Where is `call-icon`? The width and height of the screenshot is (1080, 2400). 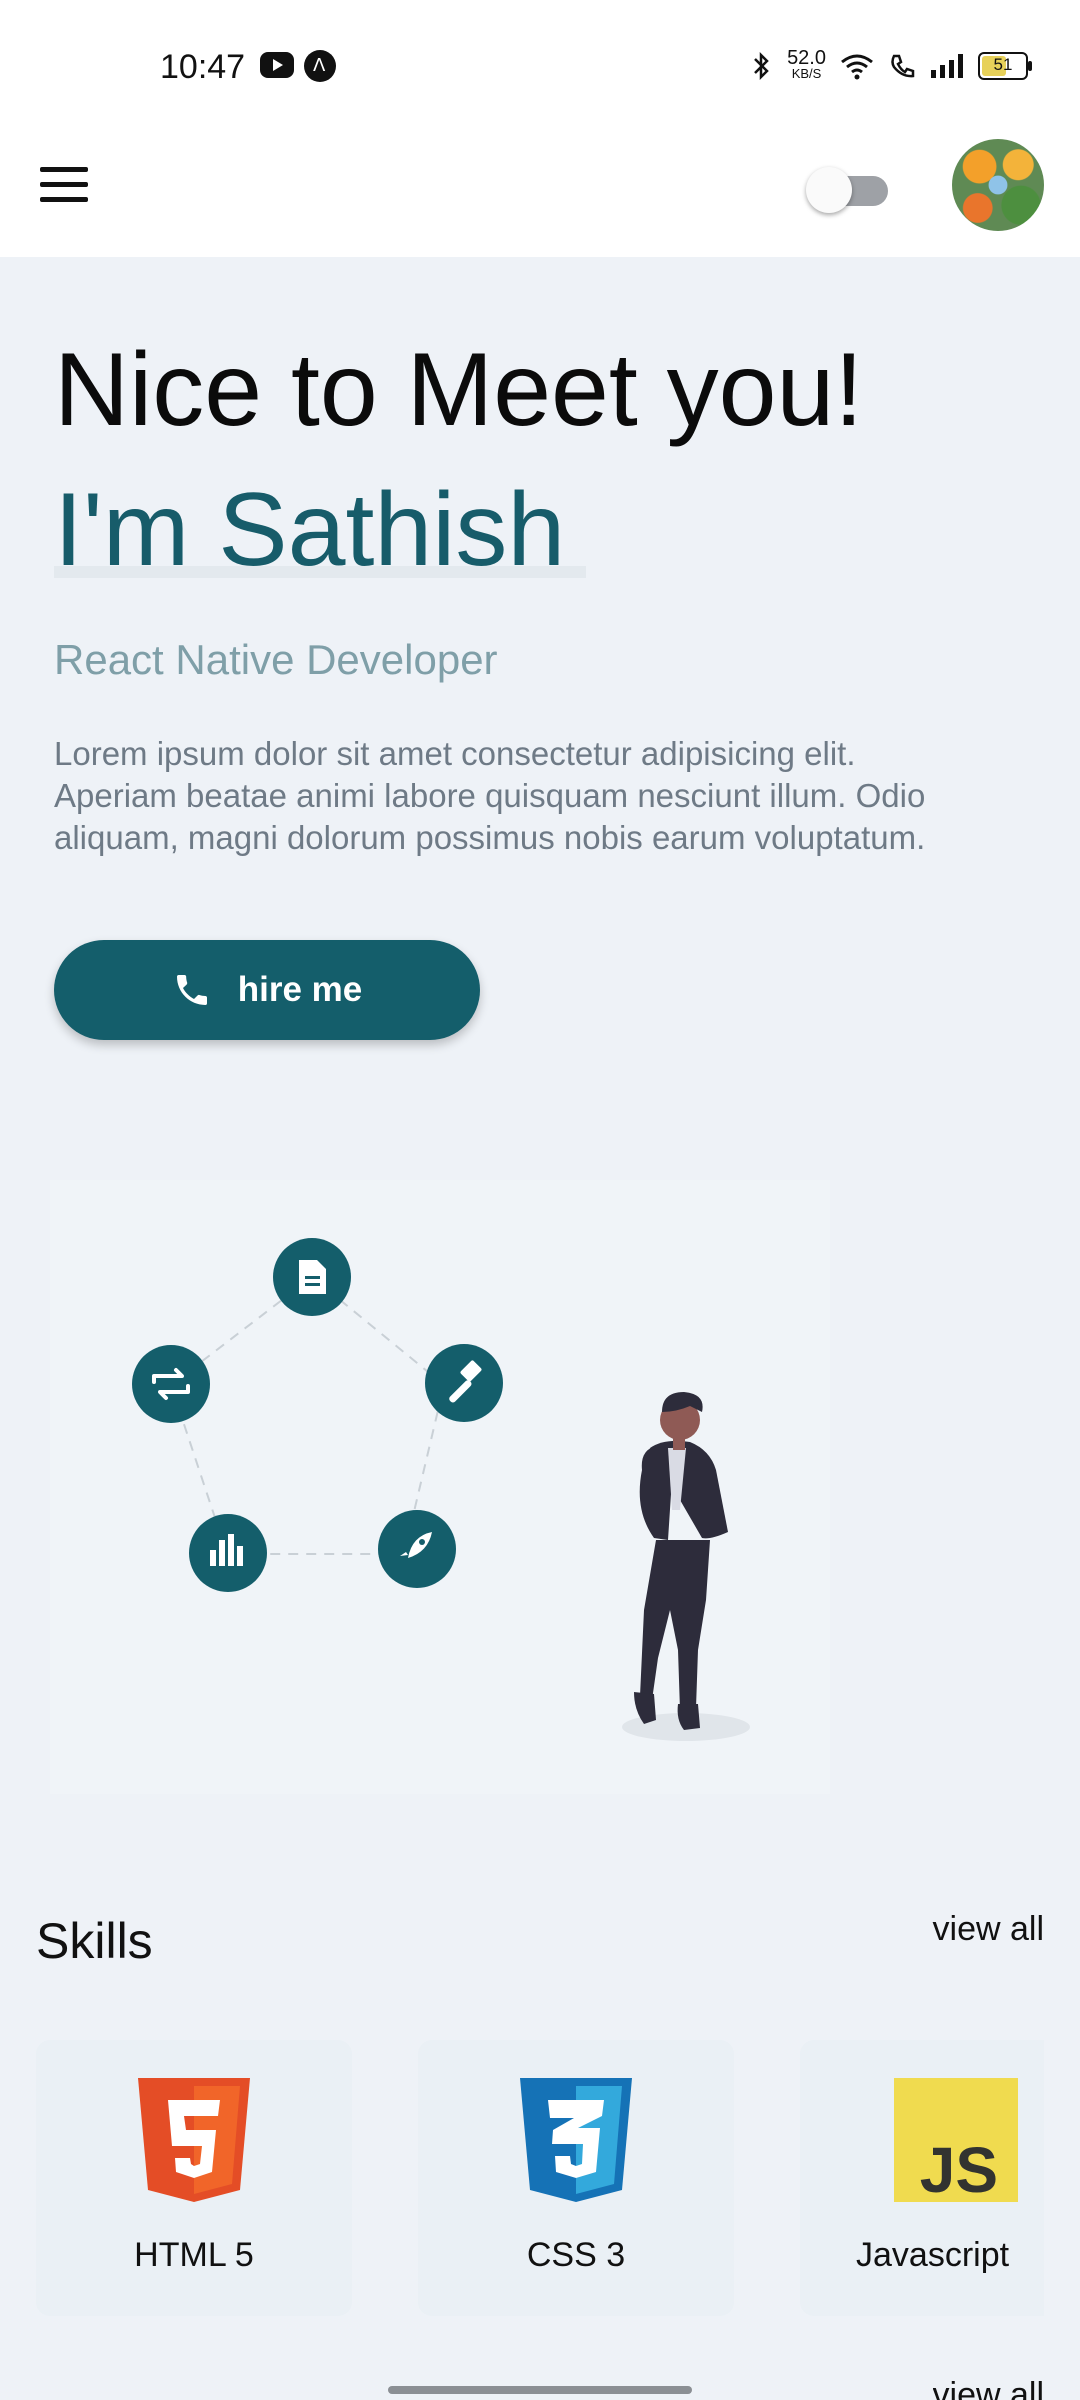
call-icon is located at coordinates (903, 66).